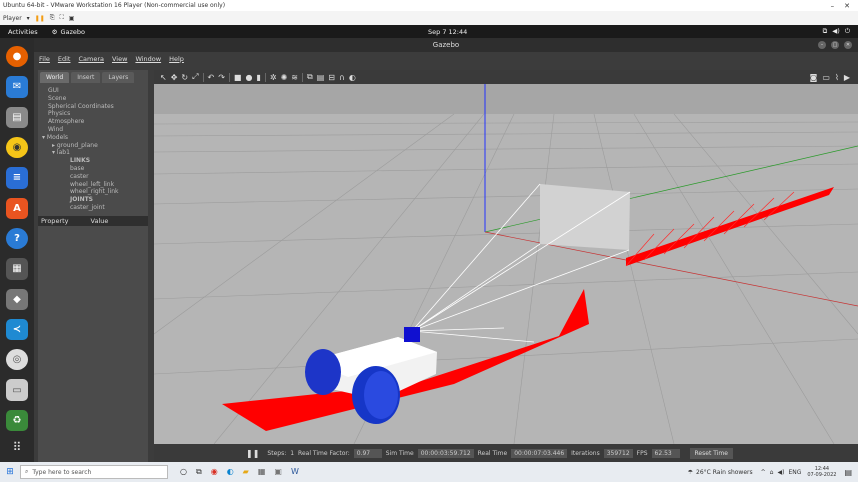 The height and width of the screenshot is (482, 858). Describe the element at coordinates (835, 45) in the screenshot. I see `maximize-icon: □` at that location.